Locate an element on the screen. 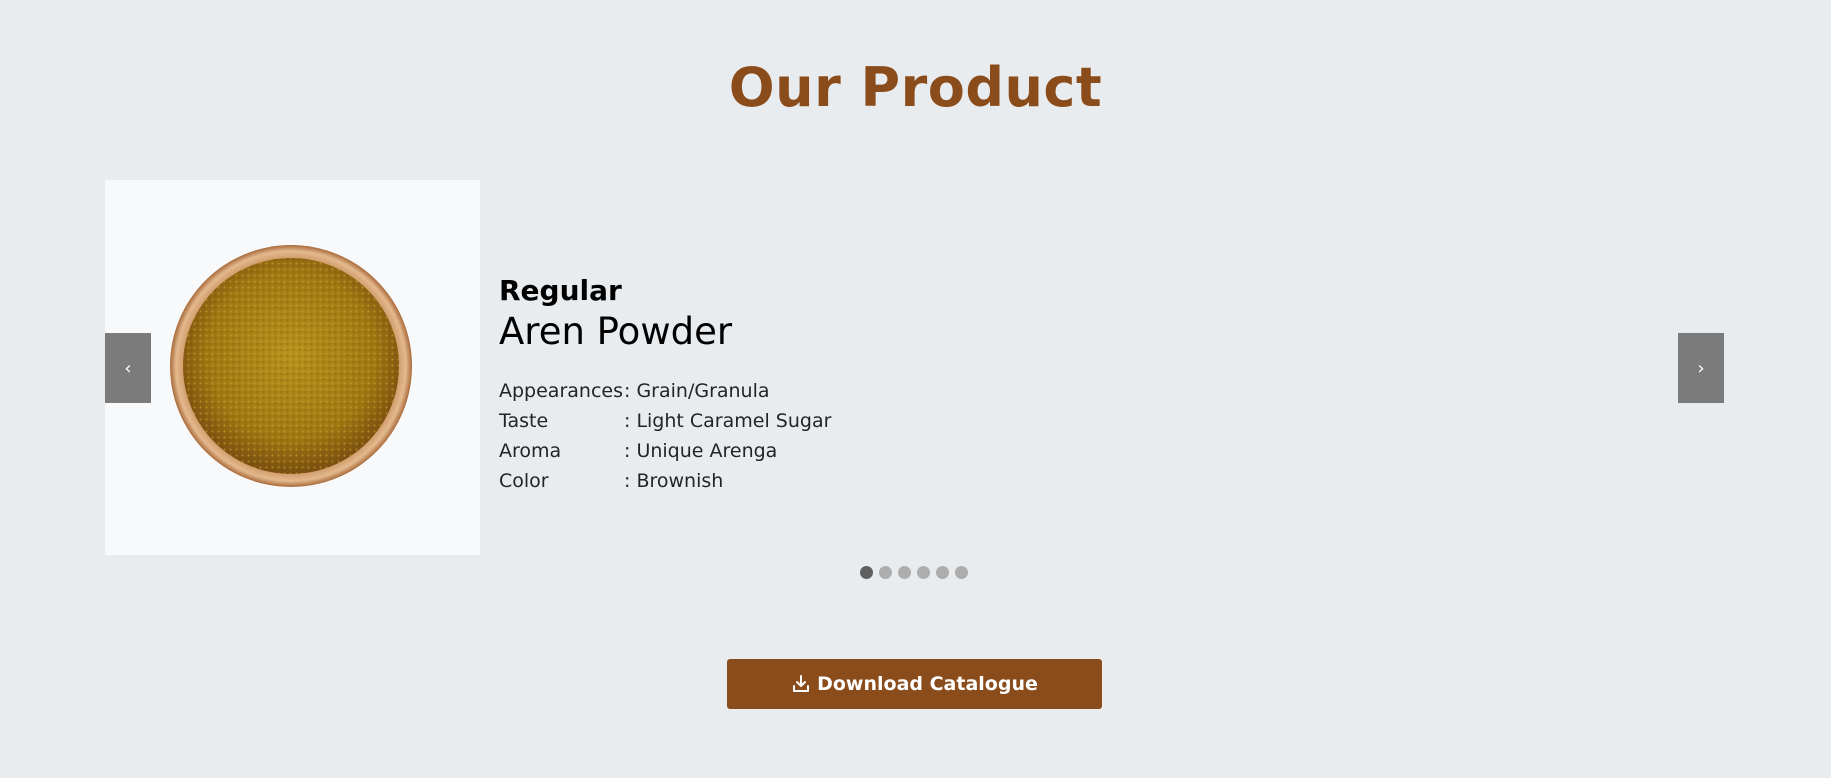 The image size is (1831, 778). spec-row: Appearances : Grain/Granula is located at coordinates (665, 391).